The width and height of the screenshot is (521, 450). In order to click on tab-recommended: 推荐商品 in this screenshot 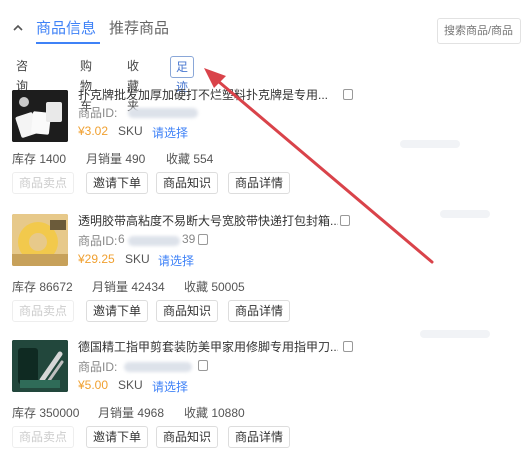, I will do `click(139, 29)`.